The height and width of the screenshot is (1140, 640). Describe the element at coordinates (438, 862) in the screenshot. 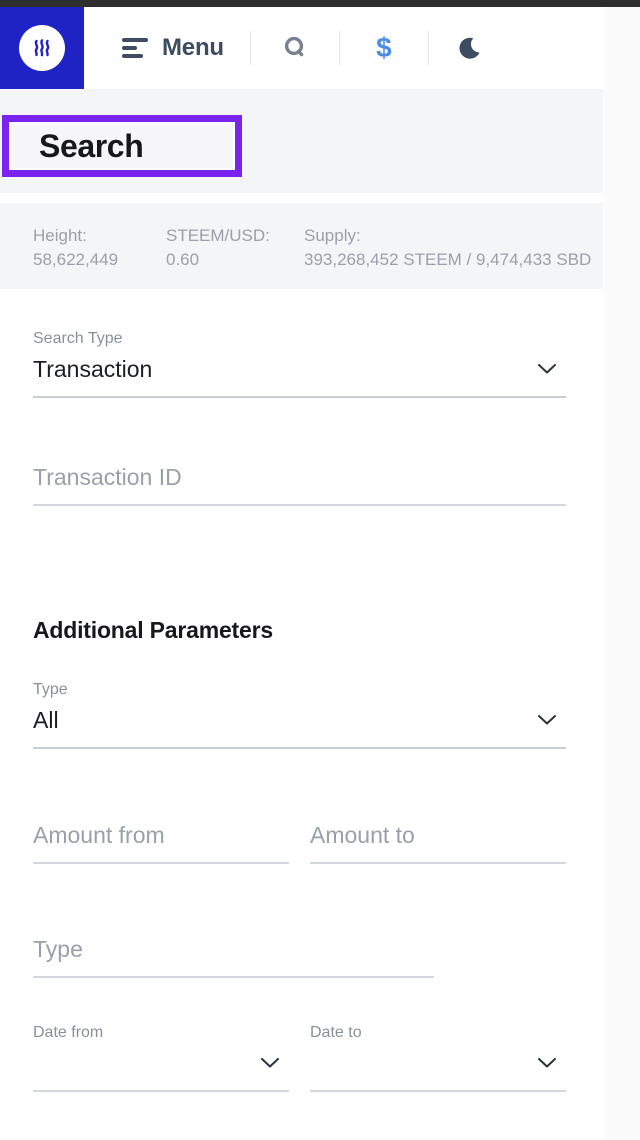

I see `amount-to-underline` at that location.